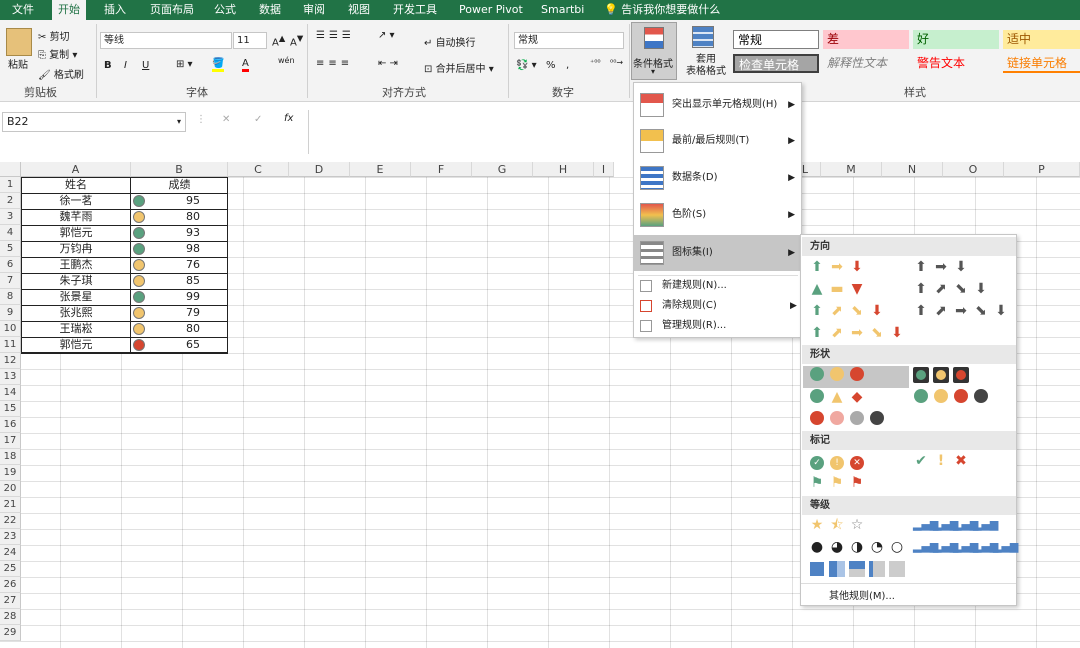 This screenshot has width=1080, height=648. What do you see at coordinates (703, 51) in the screenshot?
I see `format-as-table-button: 套用 表格格式` at bounding box center [703, 51].